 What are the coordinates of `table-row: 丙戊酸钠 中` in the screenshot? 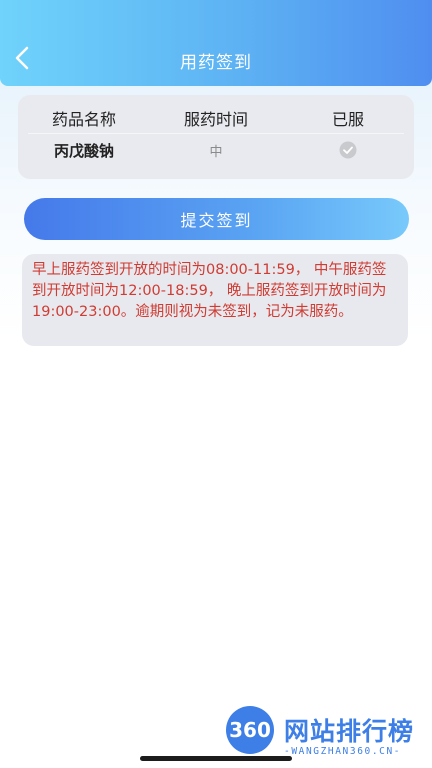 It's located at (216, 150).